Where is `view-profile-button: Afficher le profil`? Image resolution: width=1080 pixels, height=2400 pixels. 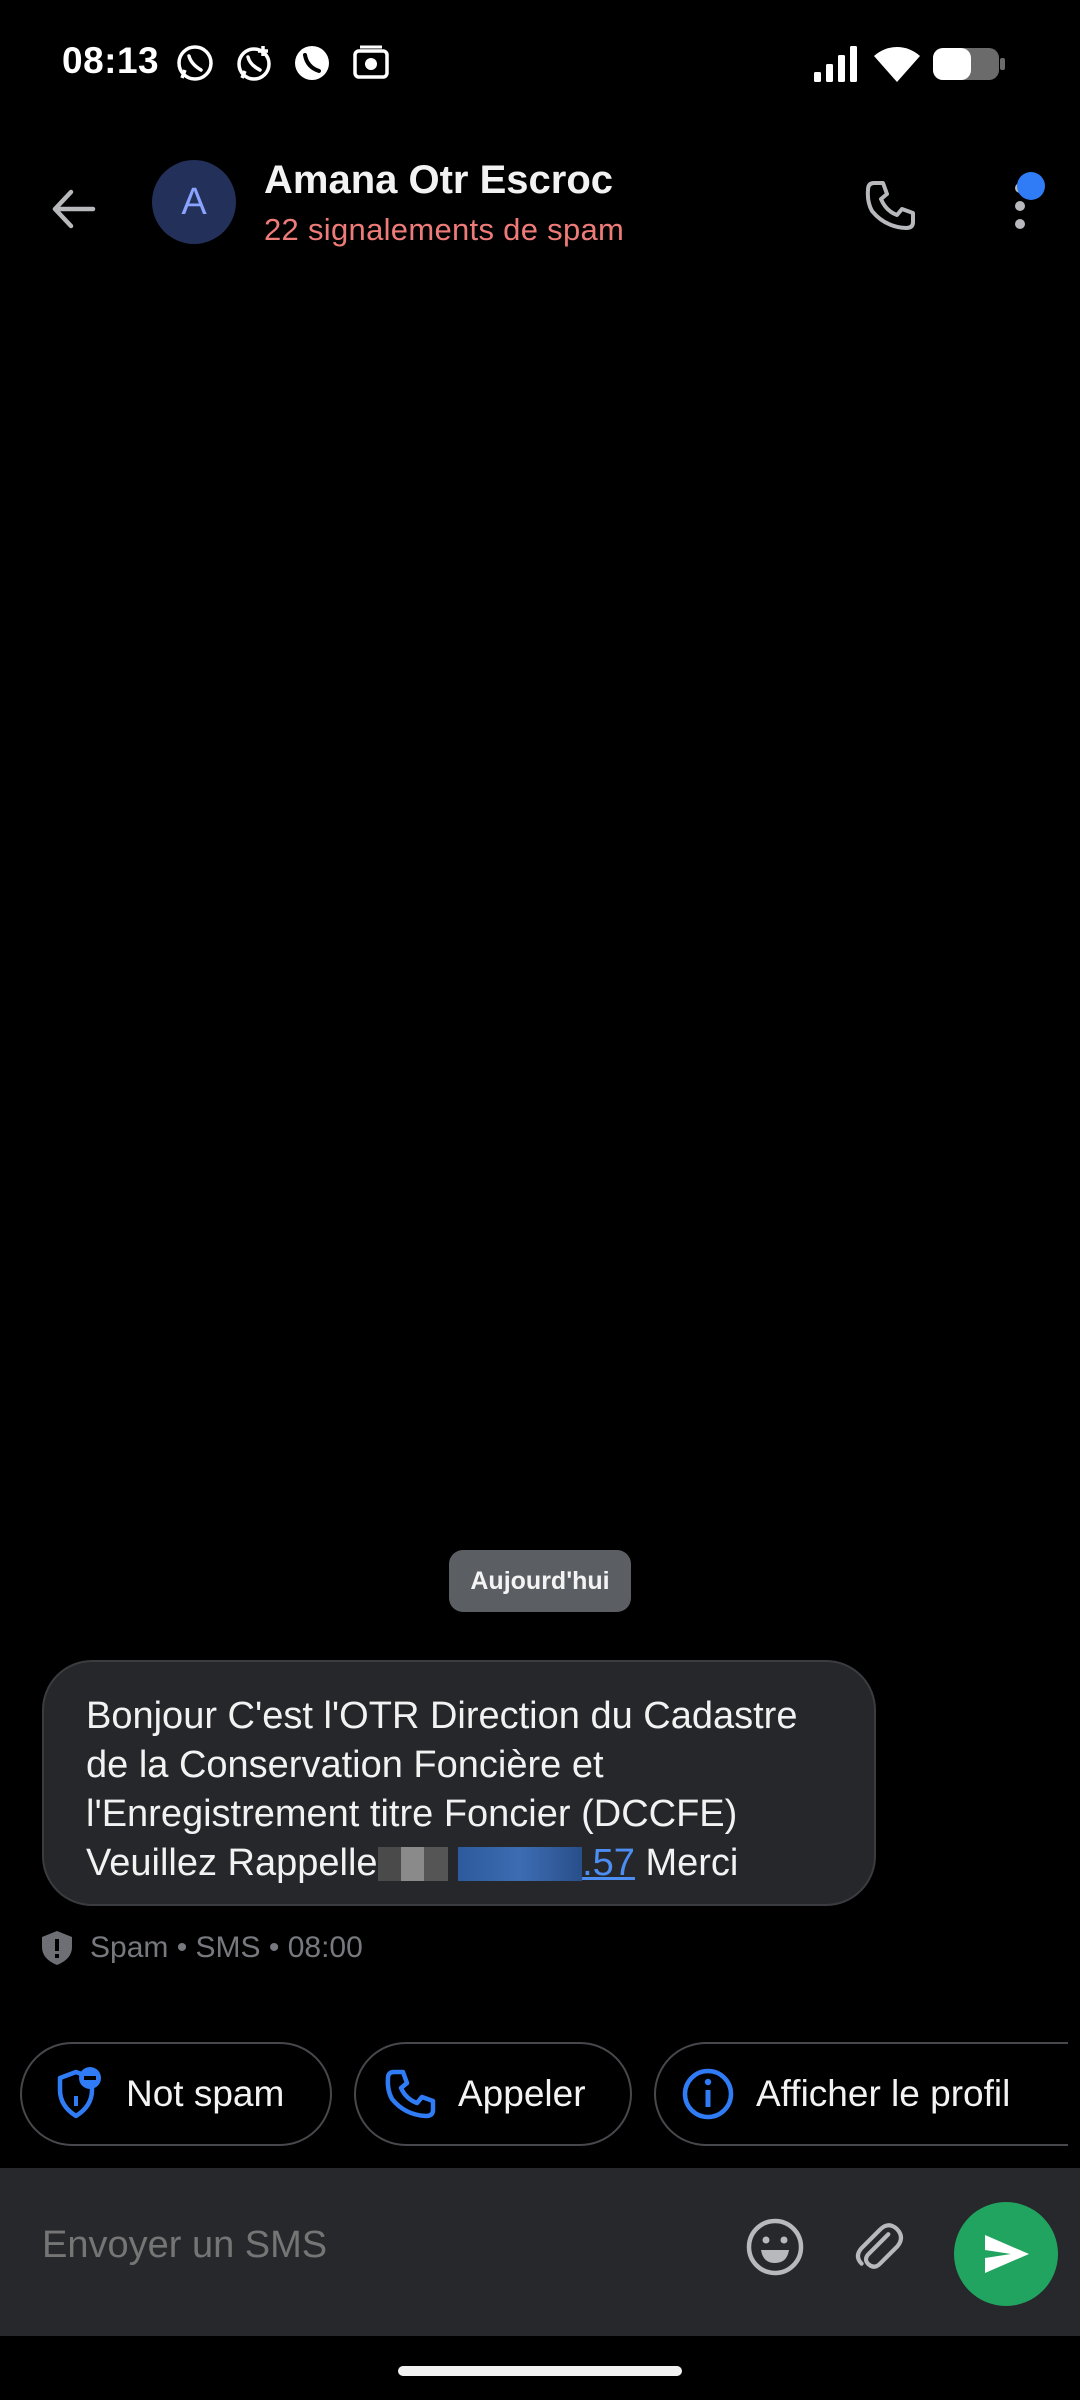
view-profile-button: Afficher le profil is located at coordinates (861, 2094).